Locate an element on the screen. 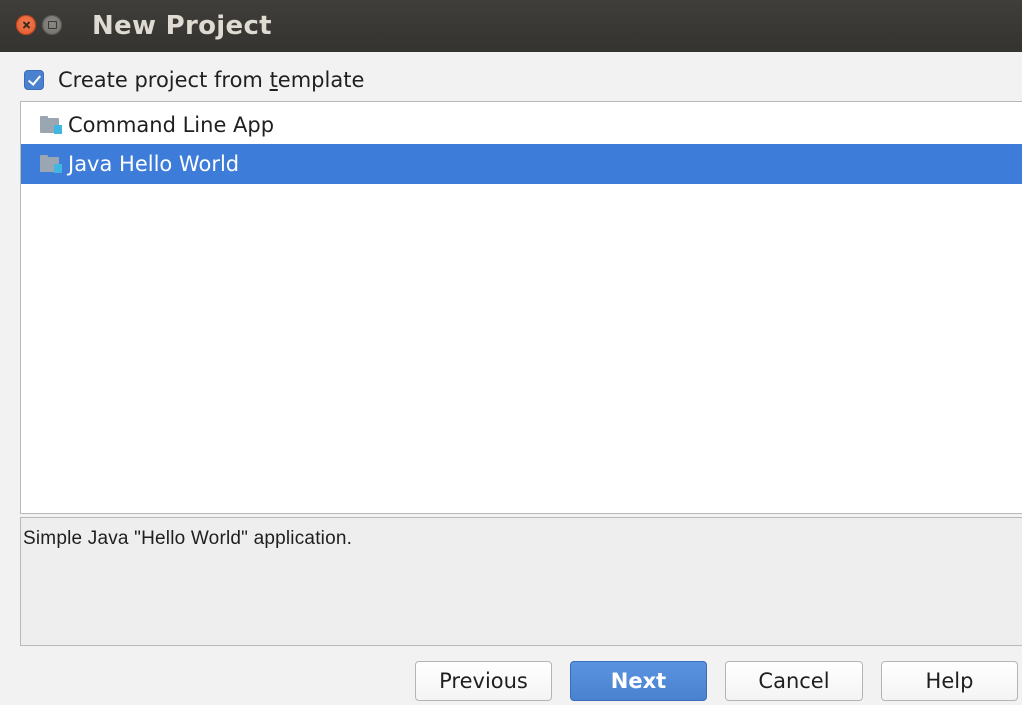  close-icon is located at coordinates (26, 25).